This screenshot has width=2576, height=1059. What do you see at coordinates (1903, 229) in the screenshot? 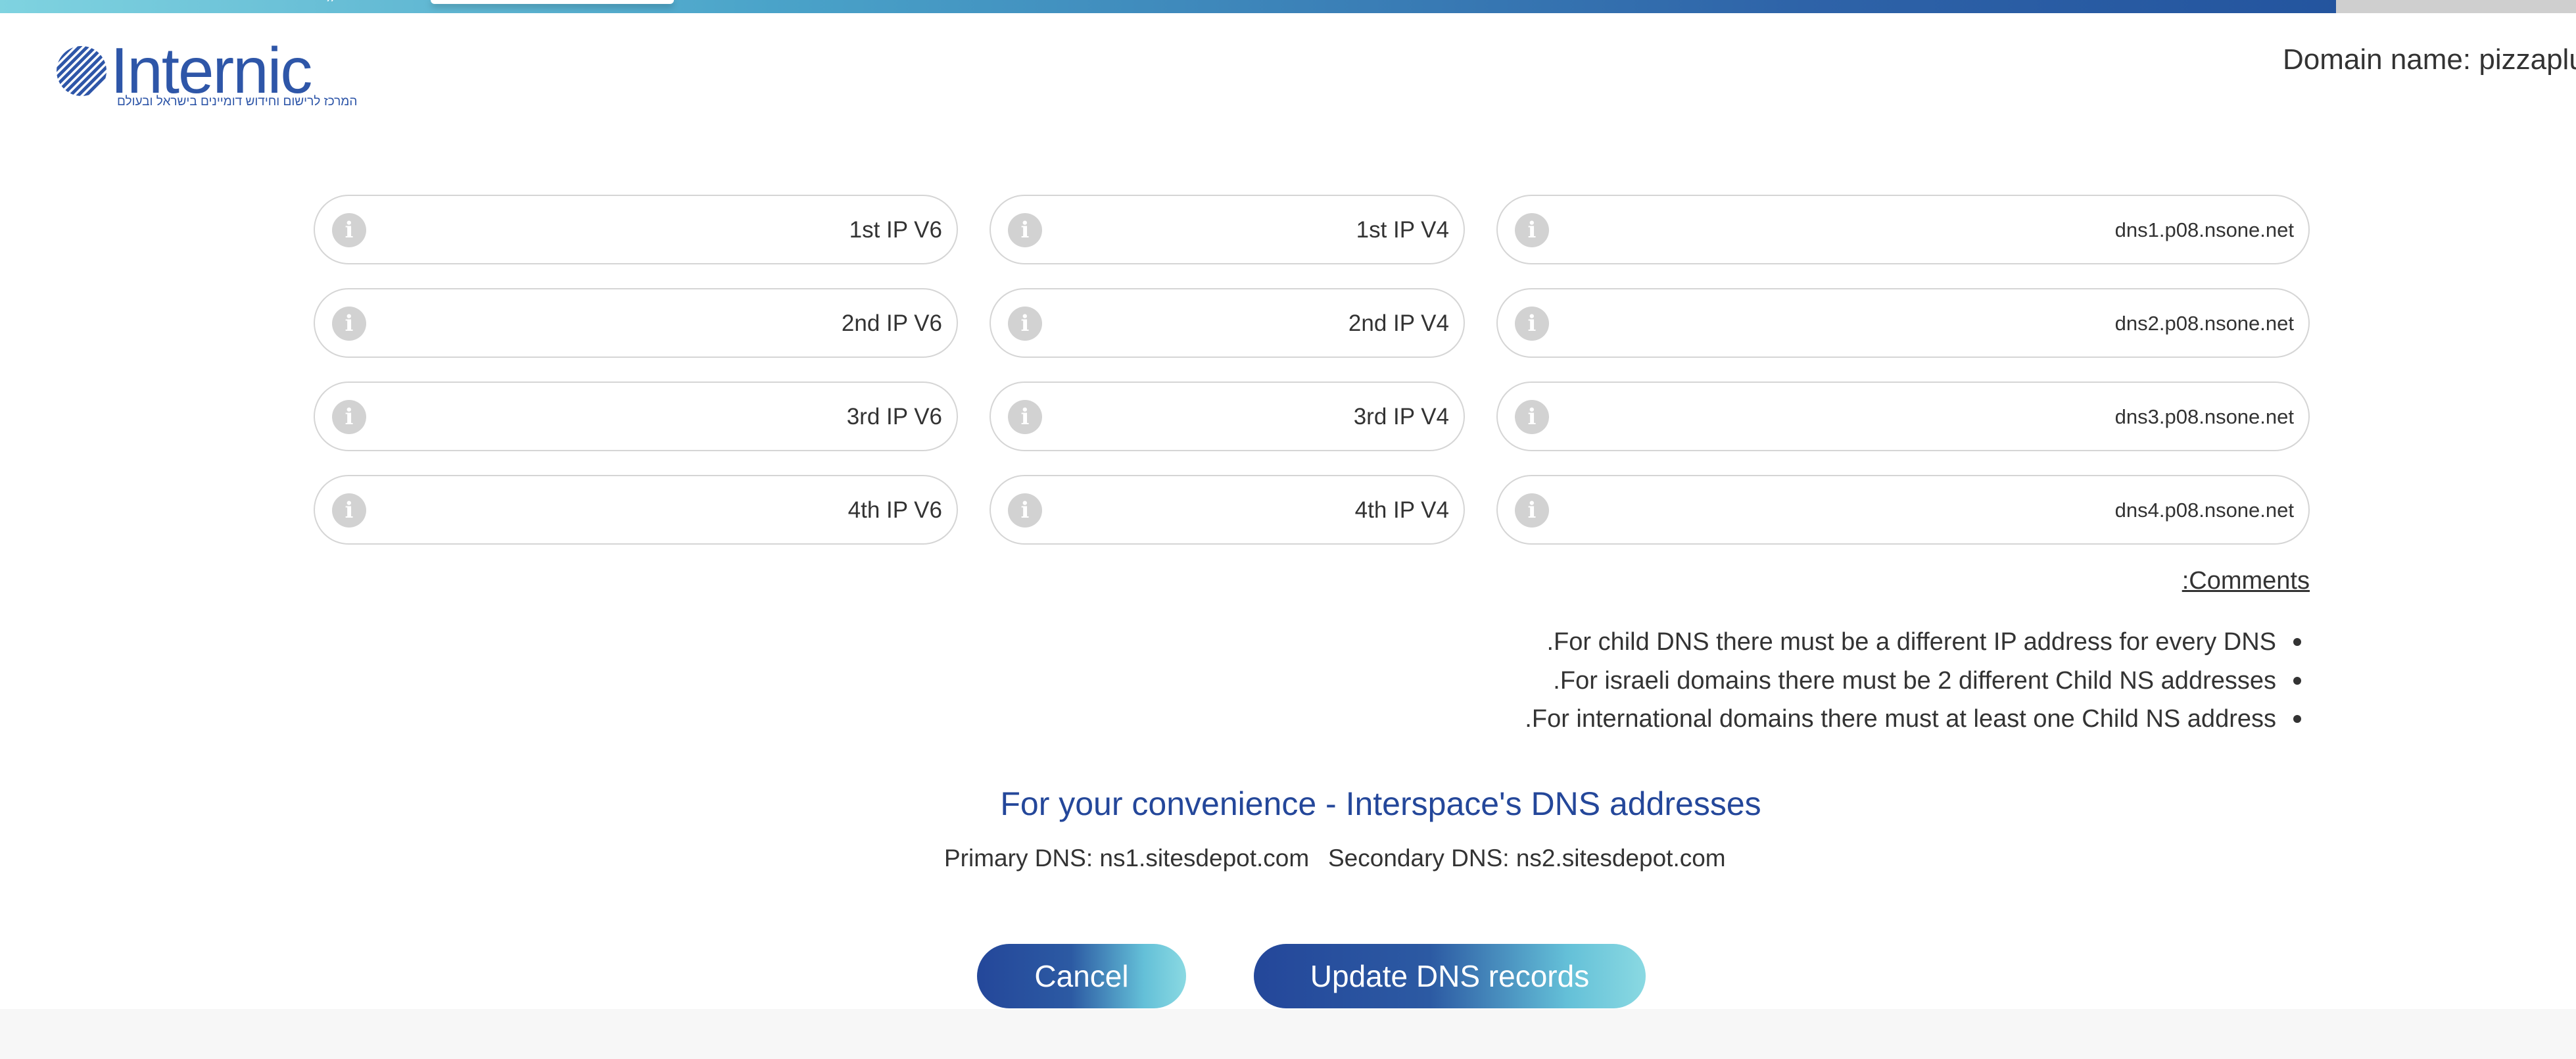
I see `nameserver-field-1: i dns1.p08.nsone.net` at bounding box center [1903, 229].